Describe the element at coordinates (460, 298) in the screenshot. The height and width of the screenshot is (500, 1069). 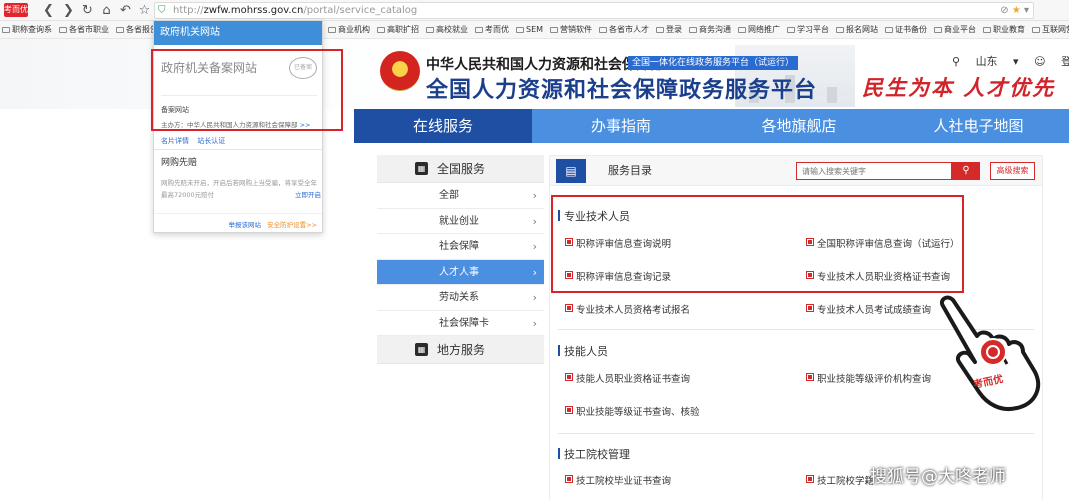
I see `menu-item-labor: 劳动关系 ›` at that location.